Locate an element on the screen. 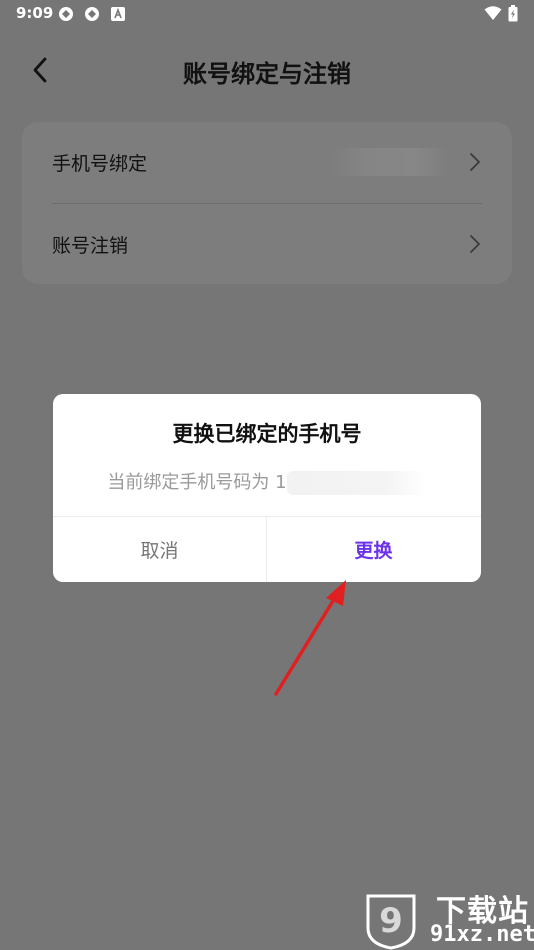  dialog-message-text: 当前绑定手机号码为 1 is located at coordinates (197, 482).